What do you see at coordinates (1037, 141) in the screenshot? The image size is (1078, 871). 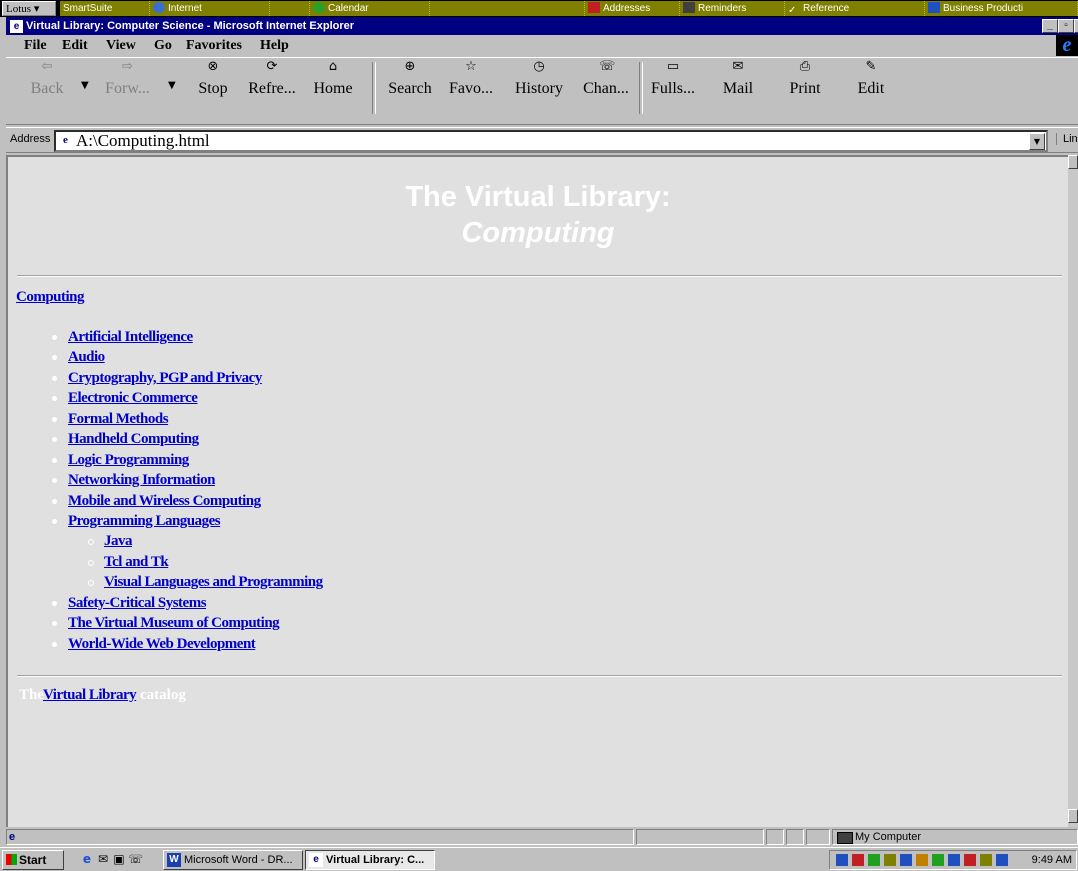 I see `address-dropdown-icon: ▼` at bounding box center [1037, 141].